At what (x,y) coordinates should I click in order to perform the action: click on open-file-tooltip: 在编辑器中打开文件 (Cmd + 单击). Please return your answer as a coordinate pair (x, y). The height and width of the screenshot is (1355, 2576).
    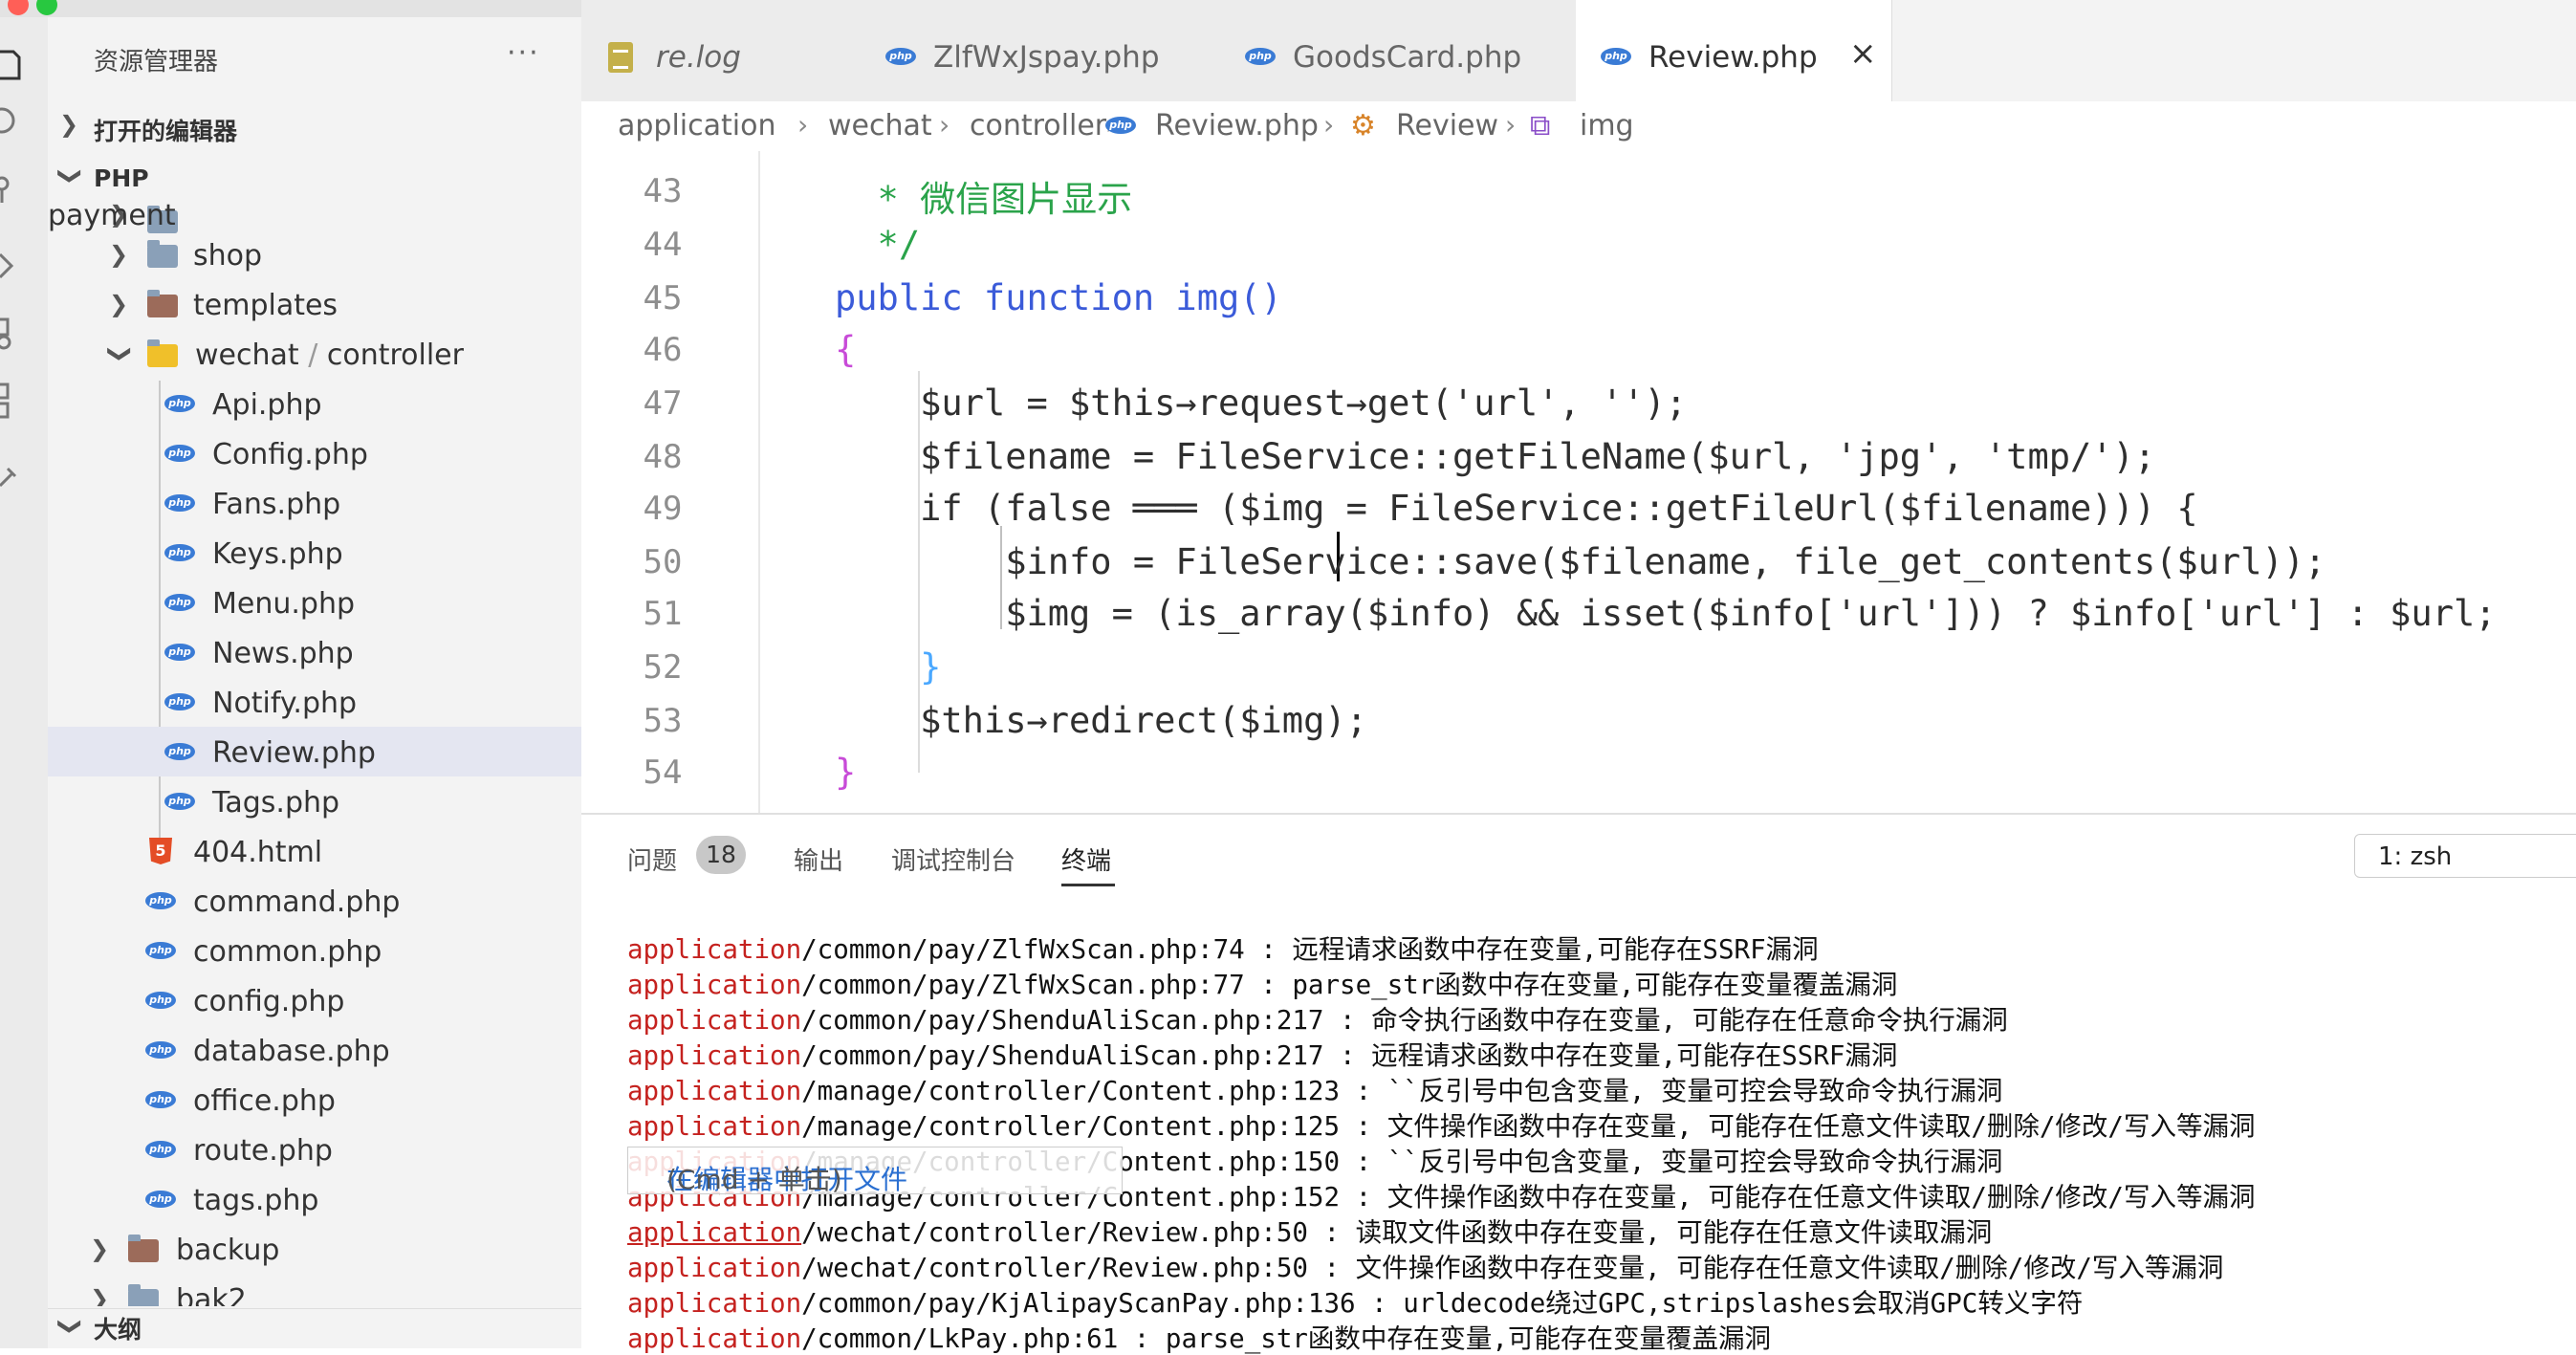
    Looking at the image, I should click on (875, 1171).